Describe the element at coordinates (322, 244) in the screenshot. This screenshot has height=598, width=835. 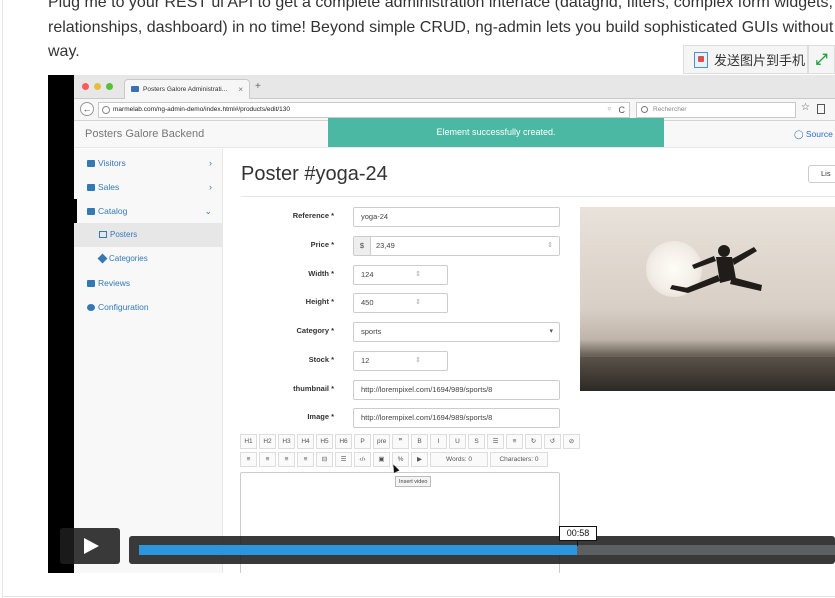
I see `price-label: Price *` at that location.